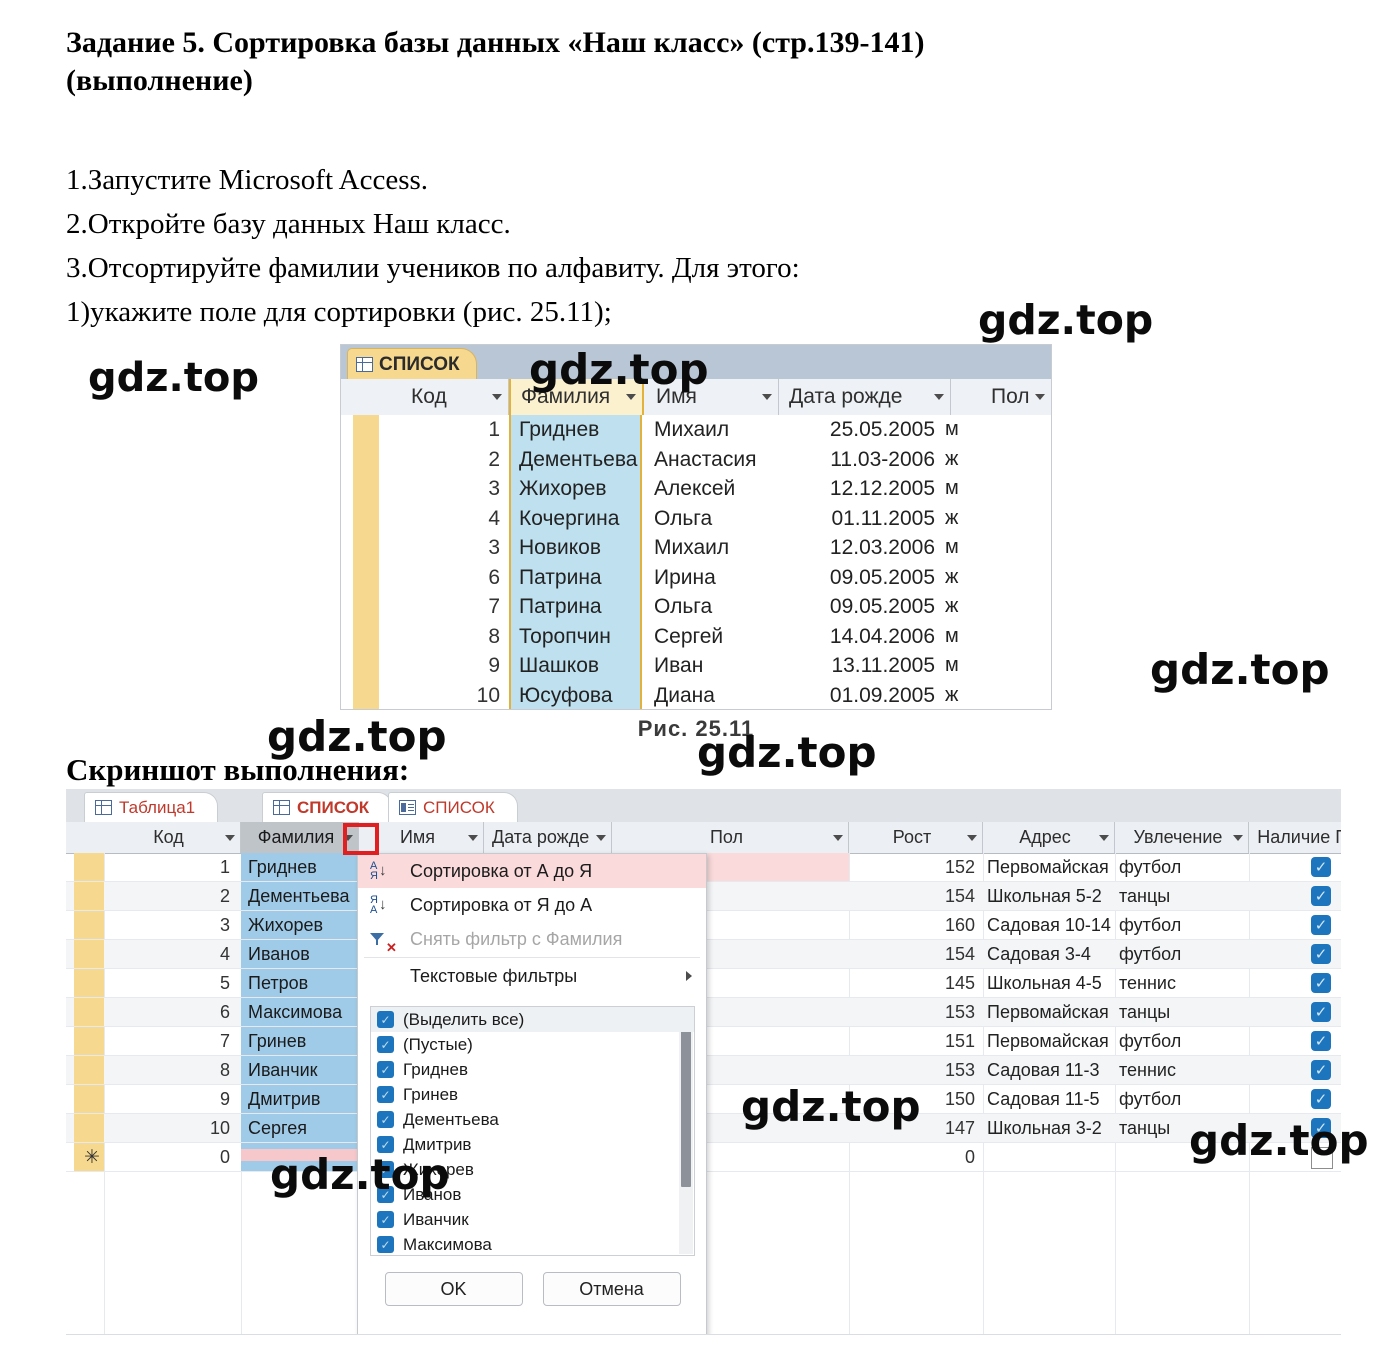 The width and height of the screenshot is (1395, 1354). Describe the element at coordinates (453, 1289) in the screenshot. I see `ok-button: OK` at that location.